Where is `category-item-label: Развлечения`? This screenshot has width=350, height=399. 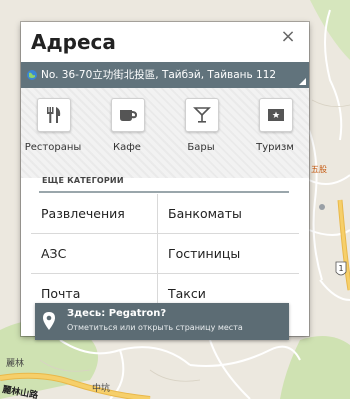
category-item-label: Развлечения is located at coordinates (83, 213).